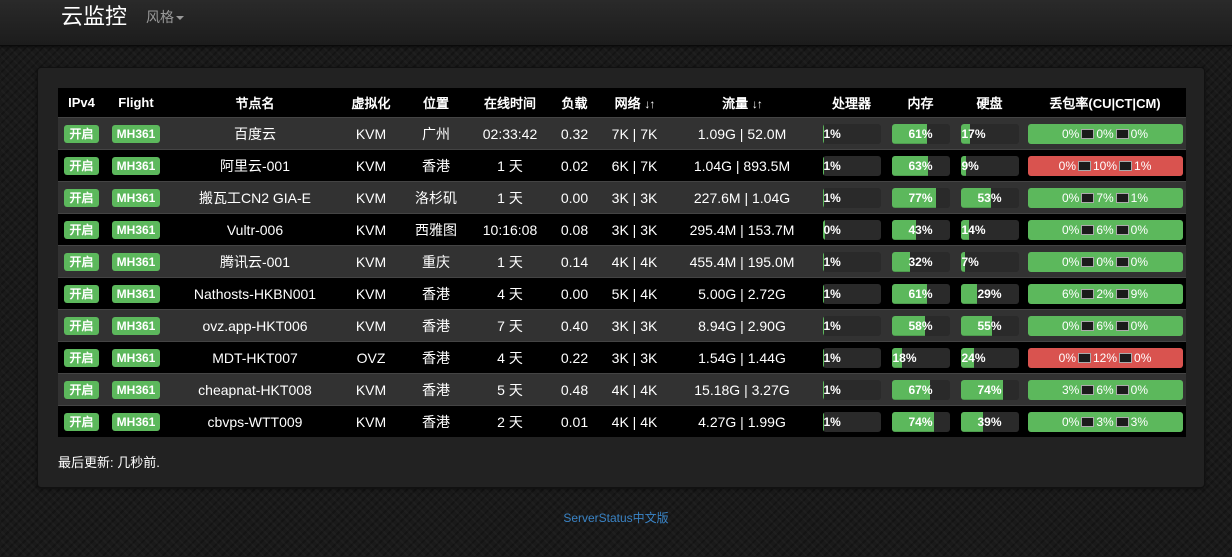 This screenshot has height=557, width=1232. I want to click on cell-disk: 7%, so click(989, 261).